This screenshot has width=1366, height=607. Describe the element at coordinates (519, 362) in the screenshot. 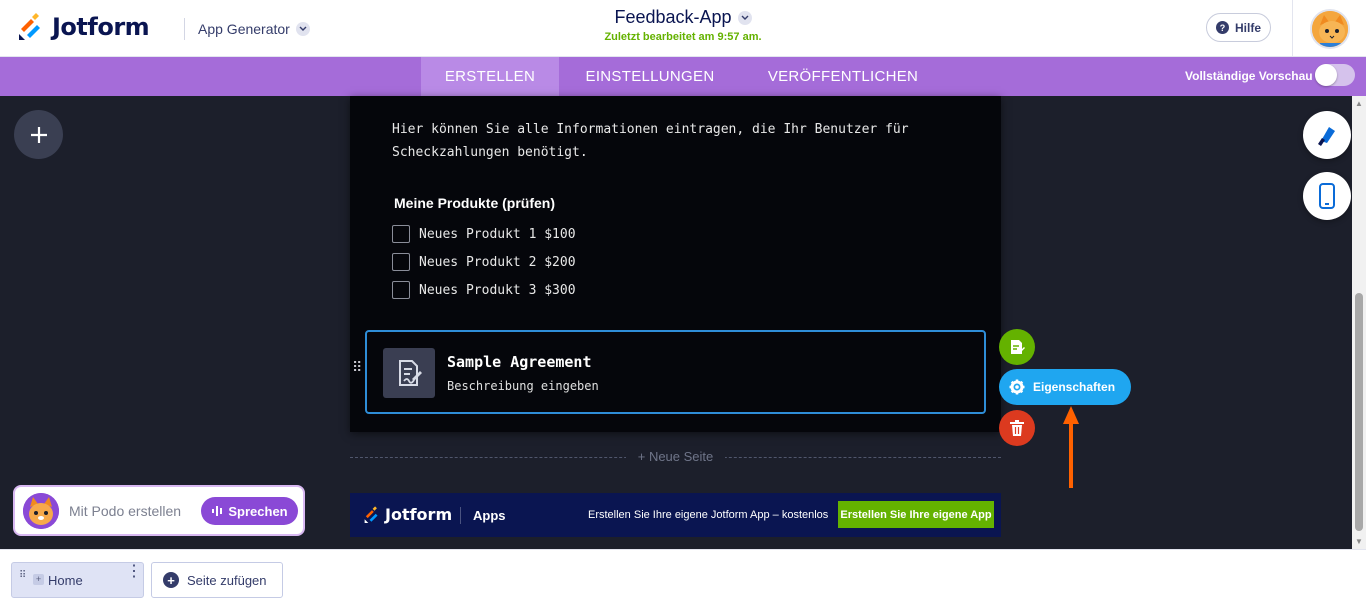

I see `agreement-title: Sample Agreement` at that location.